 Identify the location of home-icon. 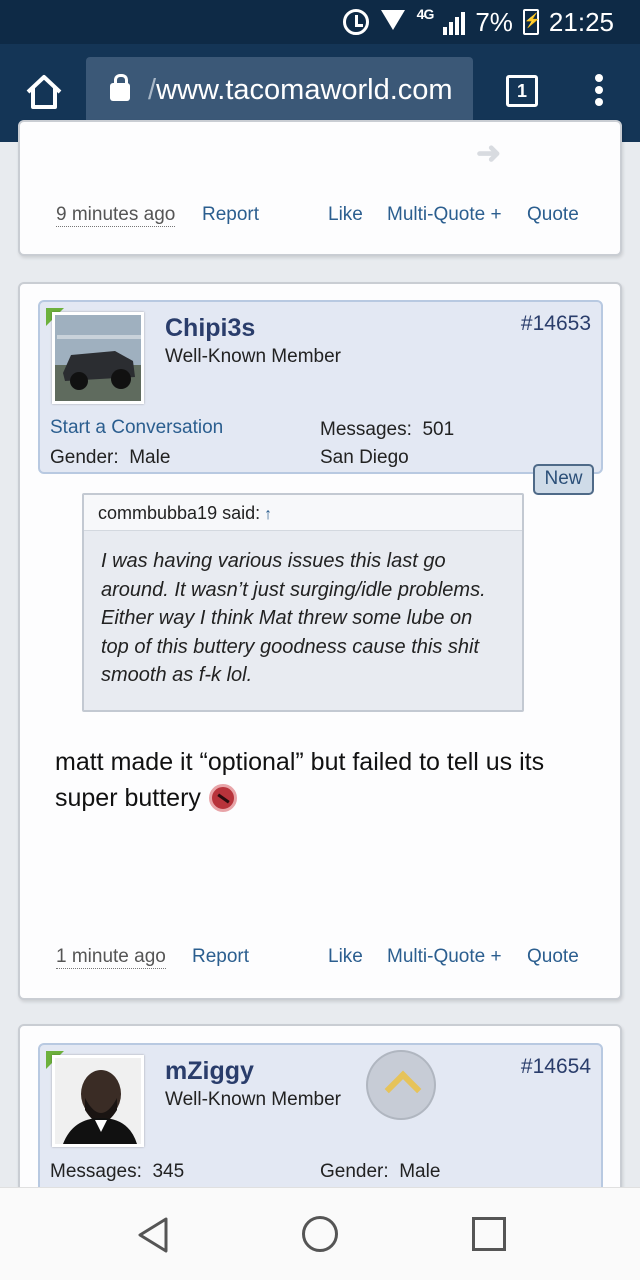
(44, 92).